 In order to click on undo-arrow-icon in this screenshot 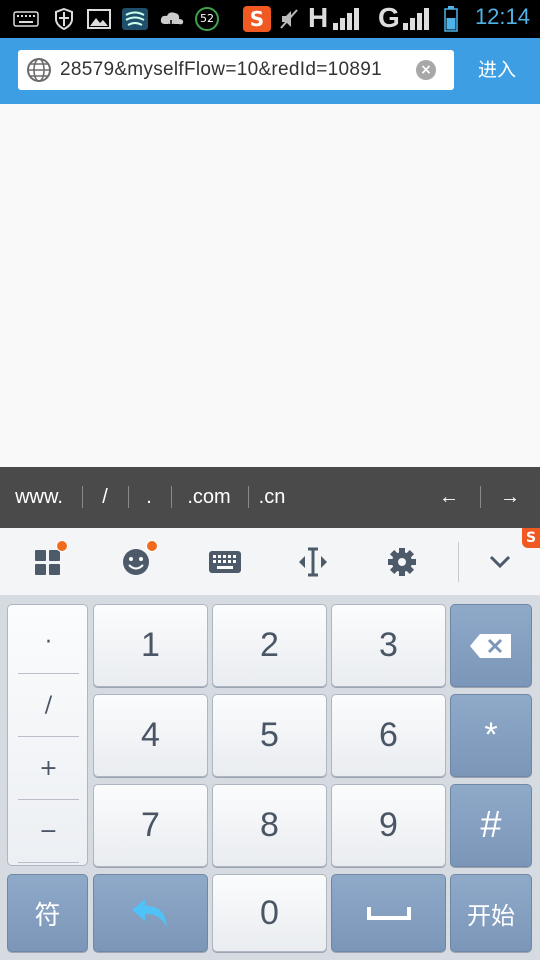, I will do `click(149, 913)`.